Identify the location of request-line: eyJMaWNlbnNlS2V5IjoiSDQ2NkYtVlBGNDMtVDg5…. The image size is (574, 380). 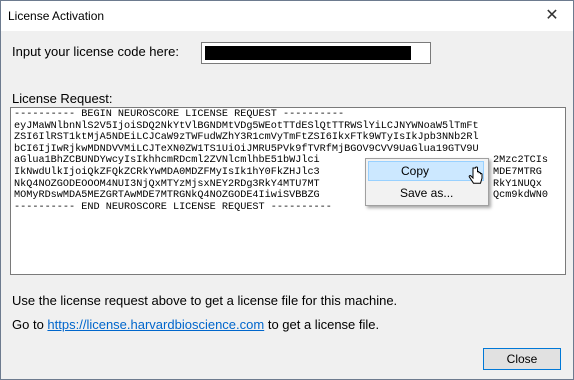
(246, 126).